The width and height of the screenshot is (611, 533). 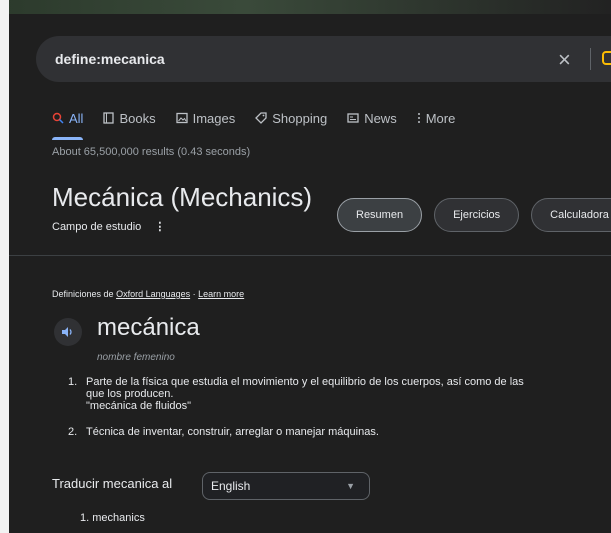 What do you see at coordinates (182, 197) in the screenshot?
I see `entity-title: Mecánica (Mechanics)` at bounding box center [182, 197].